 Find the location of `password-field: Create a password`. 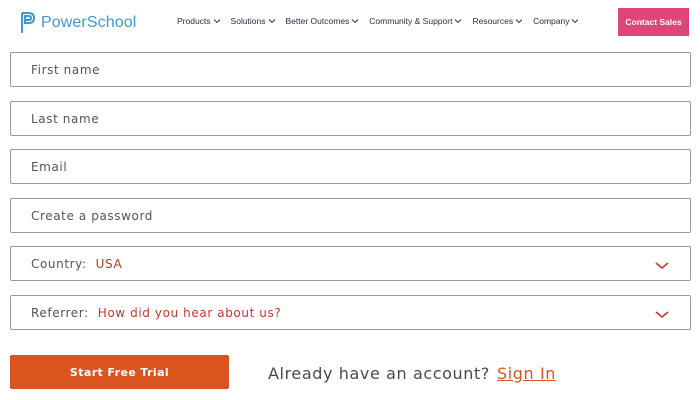

password-field: Create a password is located at coordinates (350, 215).